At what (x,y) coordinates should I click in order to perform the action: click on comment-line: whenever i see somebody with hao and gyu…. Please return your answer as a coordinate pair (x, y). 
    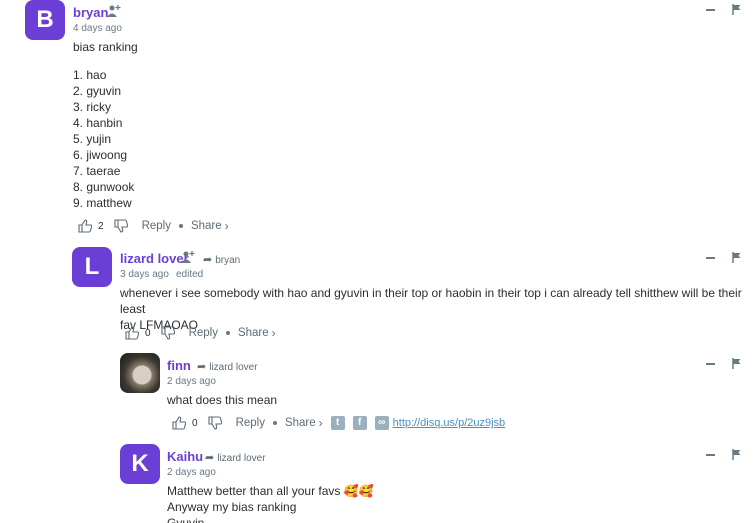
    Looking at the image, I should click on (431, 301).